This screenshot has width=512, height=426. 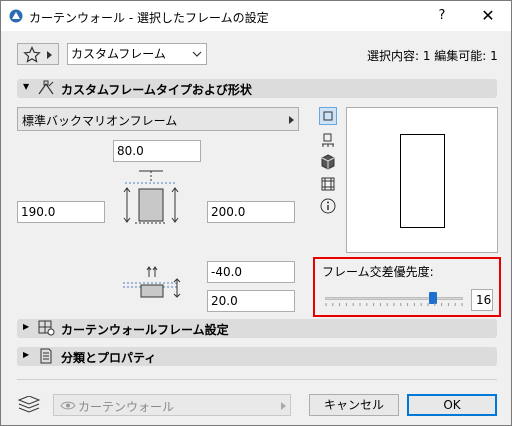 I want to click on section-curtain-wall-frame-label: カーテンウォールフレーム設定, so click(x=145, y=330).